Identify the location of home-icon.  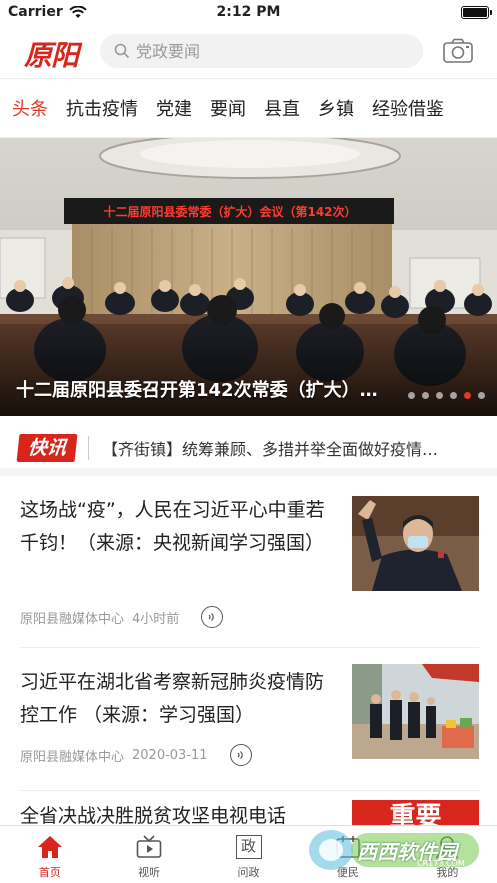
(50, 847).